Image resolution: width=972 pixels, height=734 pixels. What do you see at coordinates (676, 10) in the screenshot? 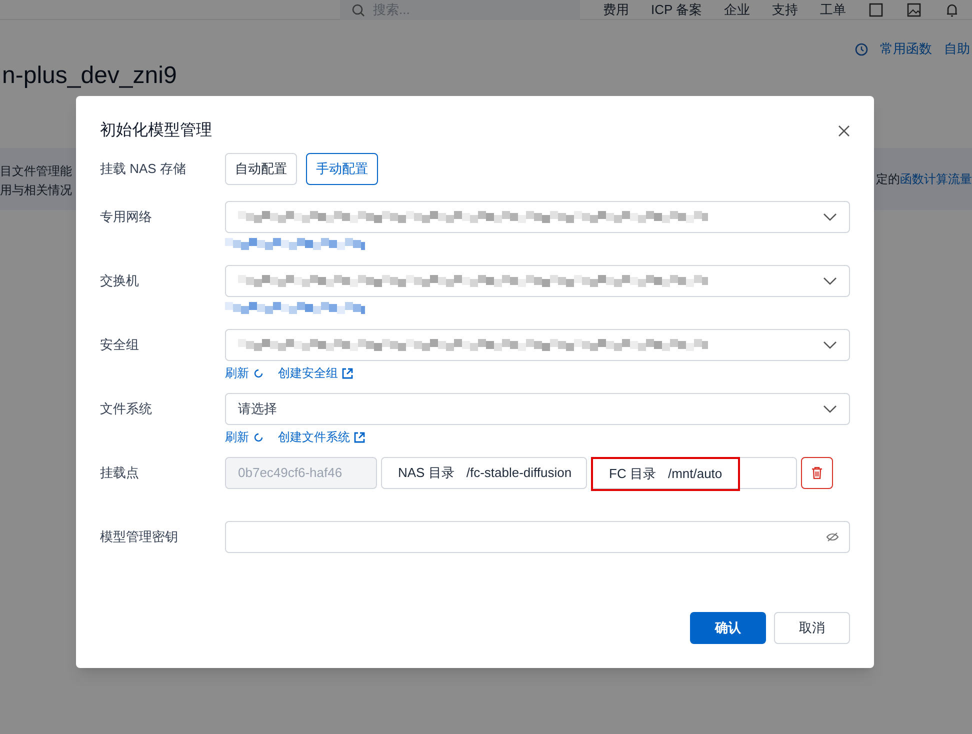
I see `nav-link: ICP 备案` at bounding box center [676, 10].